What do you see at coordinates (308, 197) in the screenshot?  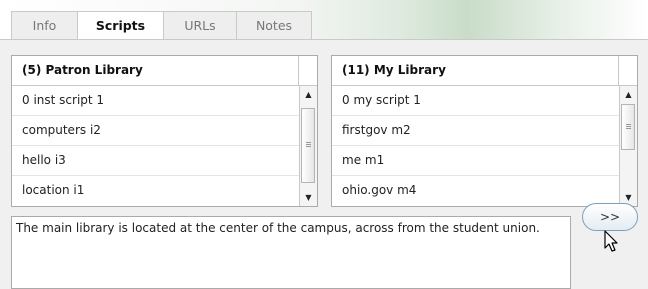 I see `arrow-down-icon: ▼` at bounding box center [308, 197].